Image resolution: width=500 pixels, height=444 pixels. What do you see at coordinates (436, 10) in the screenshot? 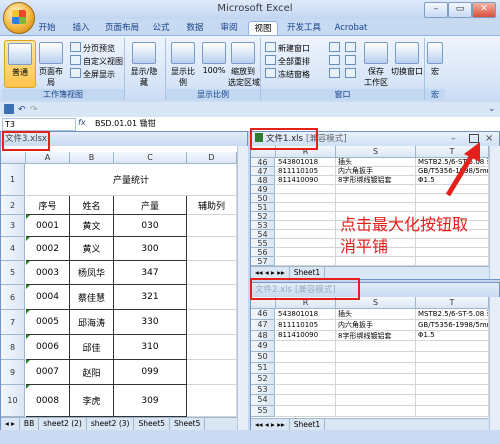
I see `minimize-button: –` at bounding box center [436, 10].